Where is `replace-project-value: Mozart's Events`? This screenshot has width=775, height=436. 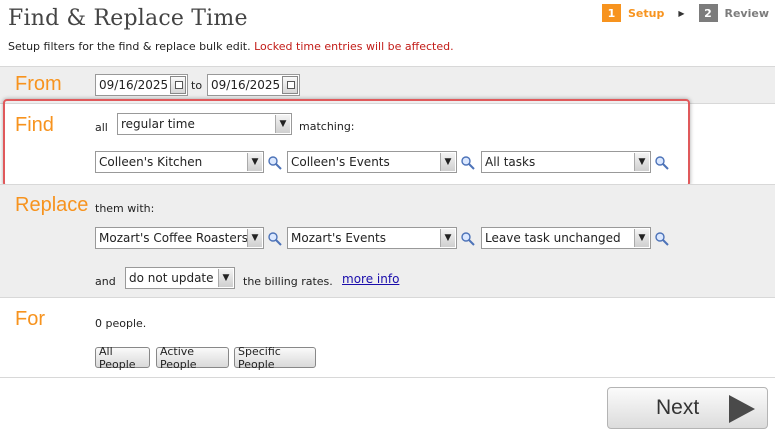 replace-project-value: Mozart's Events is located at coordinates (338, 238).